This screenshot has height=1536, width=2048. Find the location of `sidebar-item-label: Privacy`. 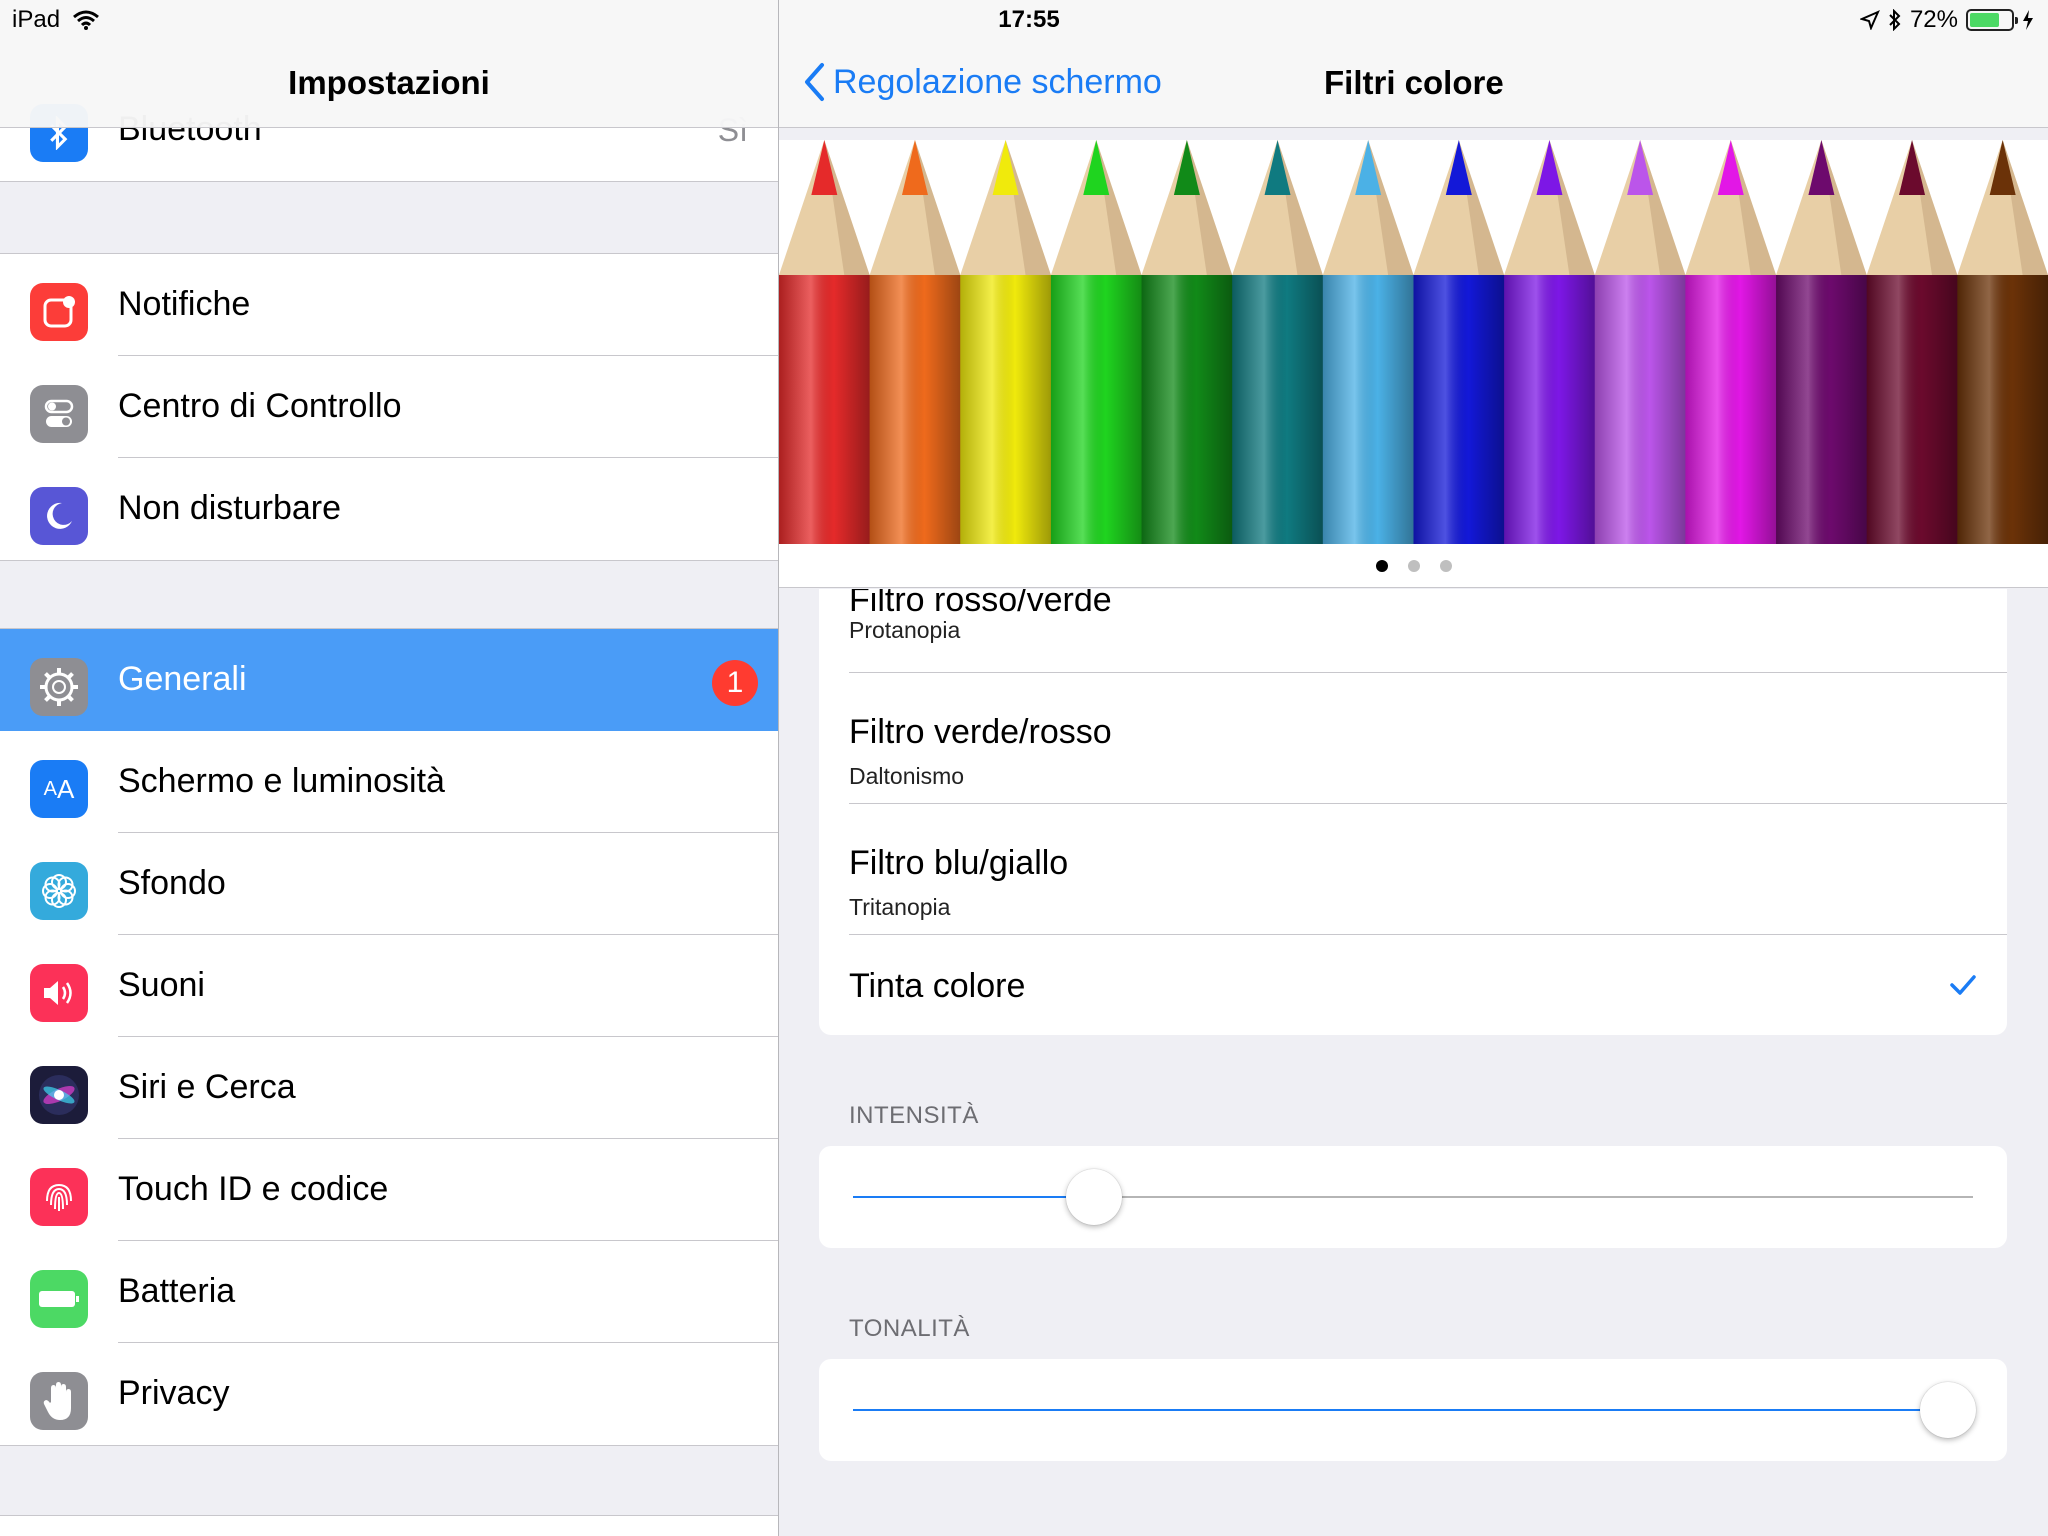

sidebar-item-label: Privacy is located at coordinates (174, 1393).